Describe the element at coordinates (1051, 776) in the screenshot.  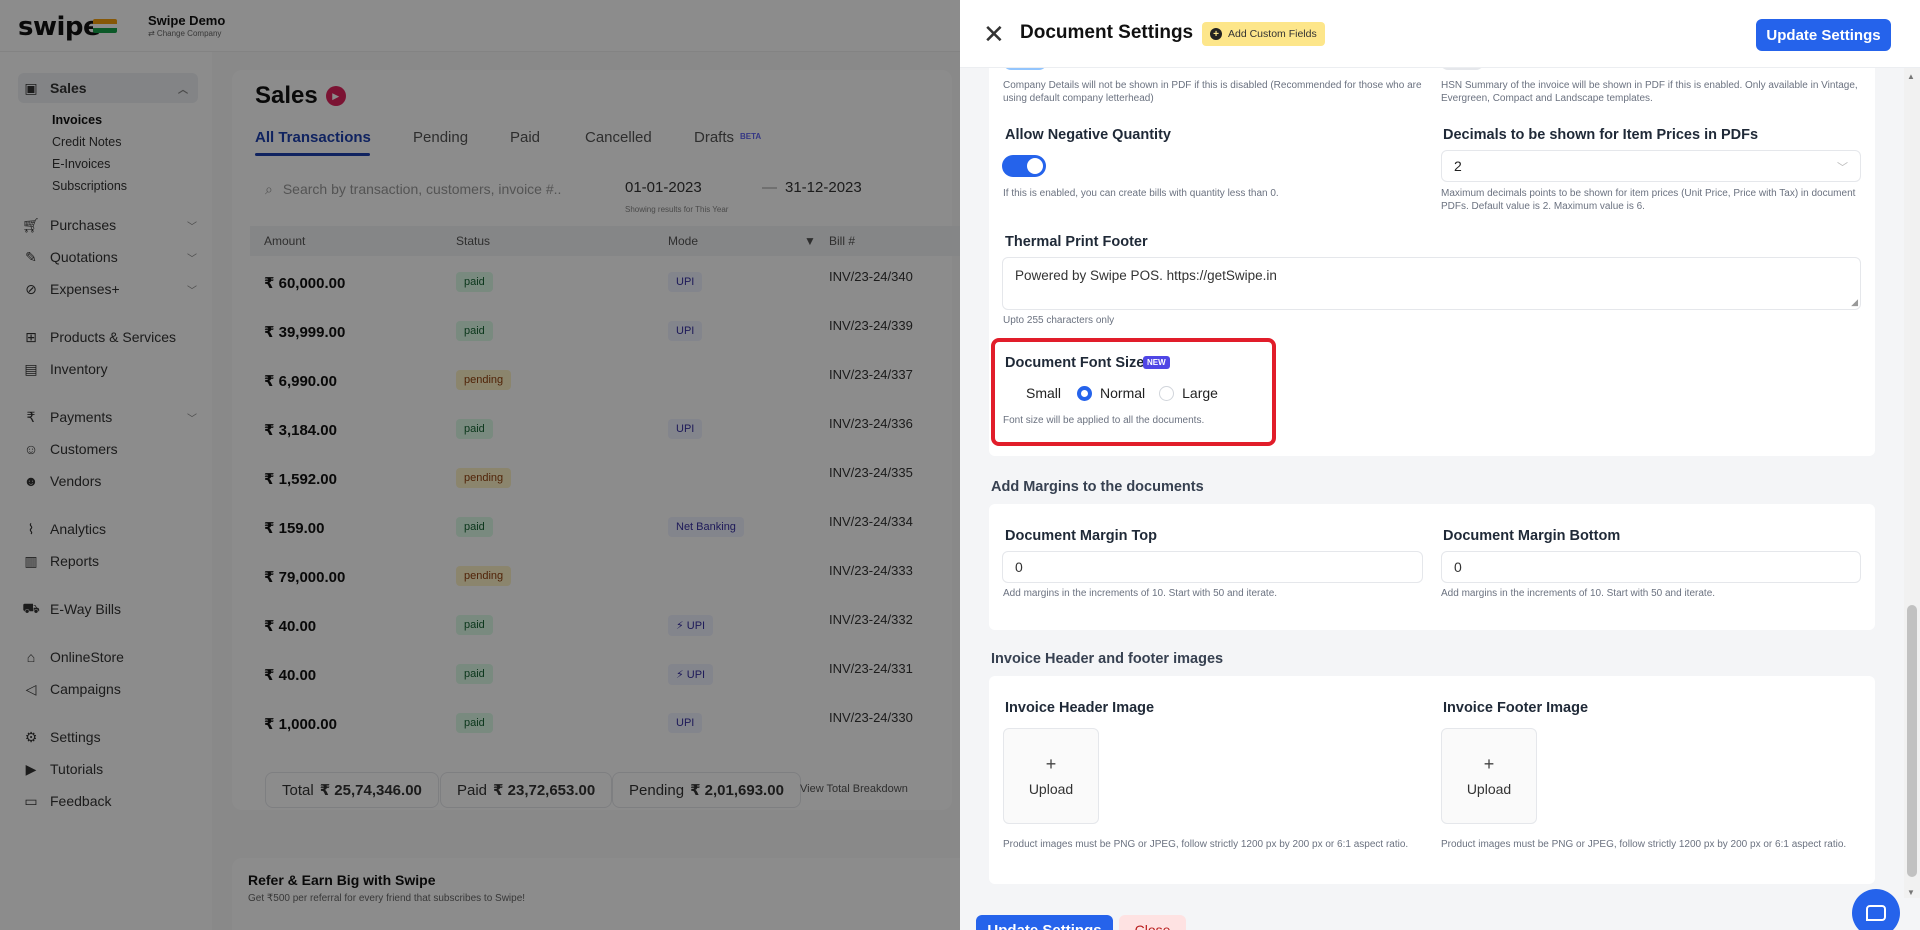
I see `header-image-upload: + Upload` at that location.